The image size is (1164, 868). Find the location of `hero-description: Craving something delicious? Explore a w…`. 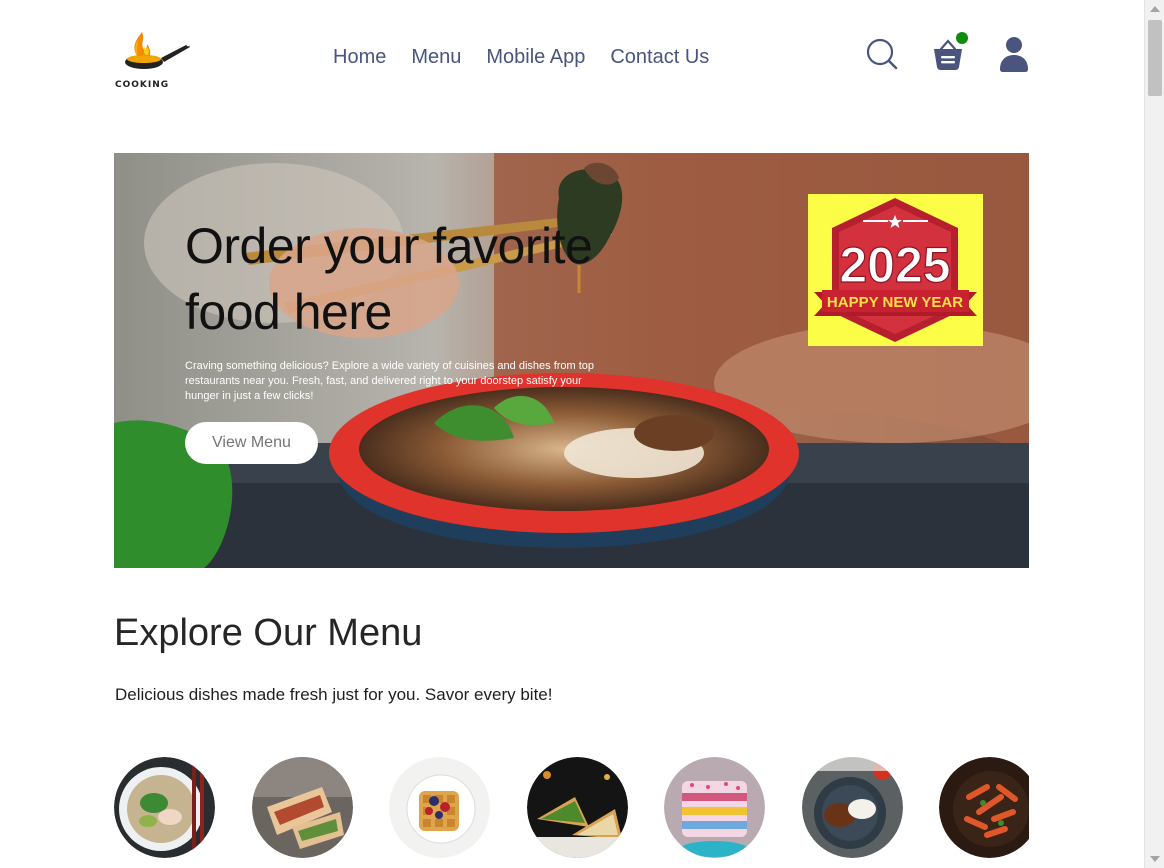

hero-description: Craving something delicious? Explore a w… is located at coordinates (390, 381).